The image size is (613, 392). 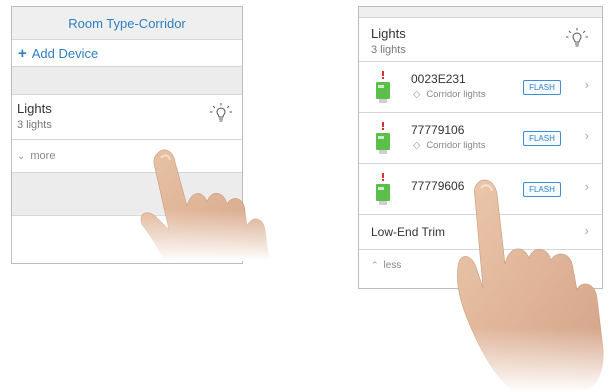 I want to click on more-toggle: ⌄ more, so click(x=127, y=156).